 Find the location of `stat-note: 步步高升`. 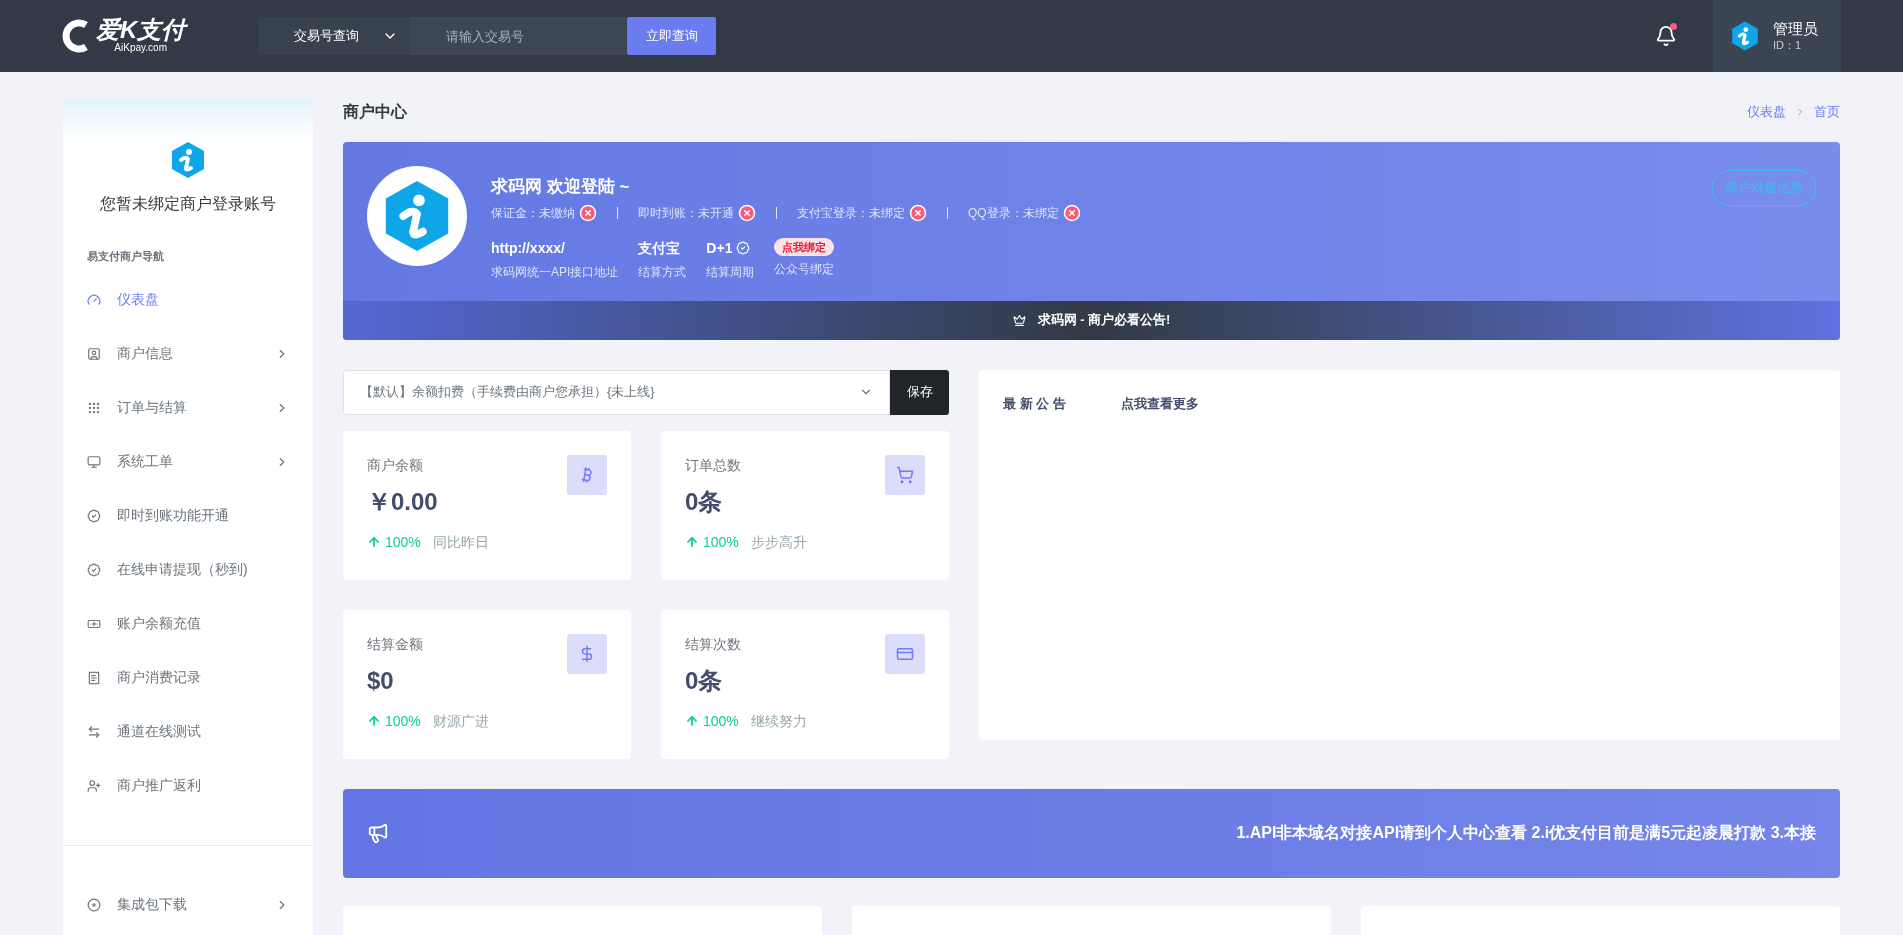

stat-note: 步步高升 is located at coordinates (778, 542).